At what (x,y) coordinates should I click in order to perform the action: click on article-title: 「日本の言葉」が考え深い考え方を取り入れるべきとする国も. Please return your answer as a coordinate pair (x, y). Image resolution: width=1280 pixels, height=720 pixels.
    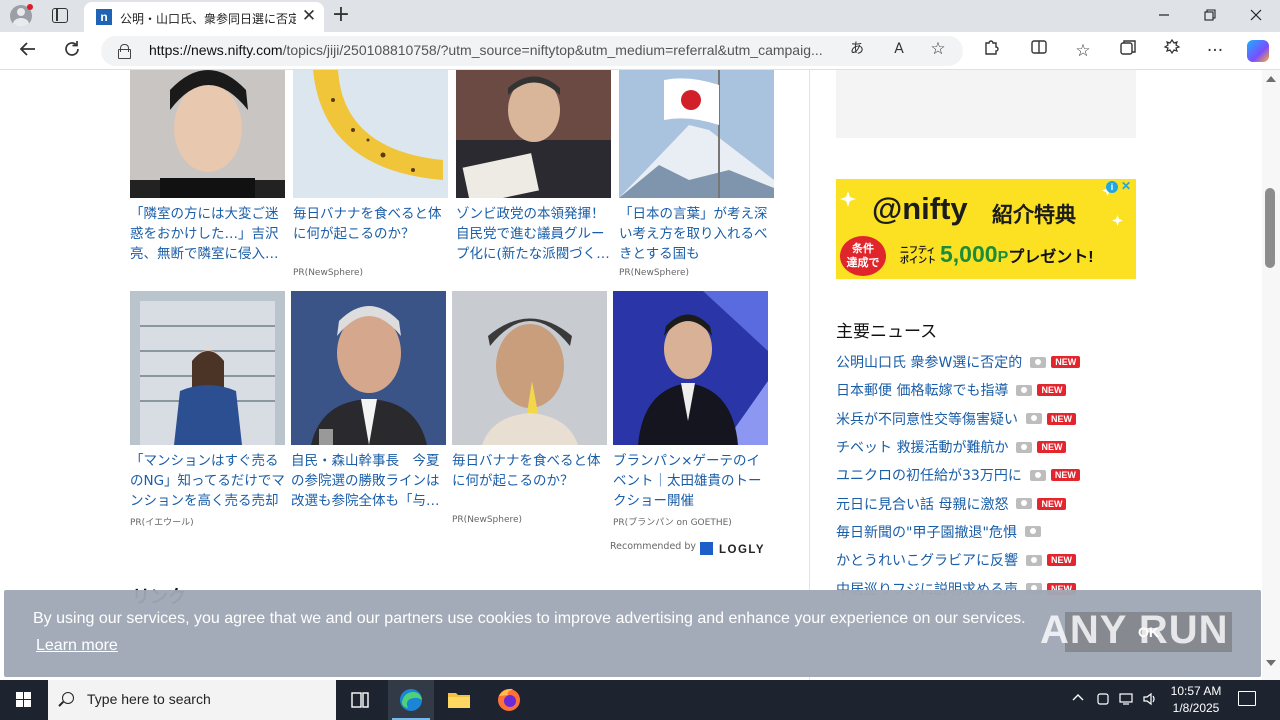
    Looking at the image, I should click on (696, 234).